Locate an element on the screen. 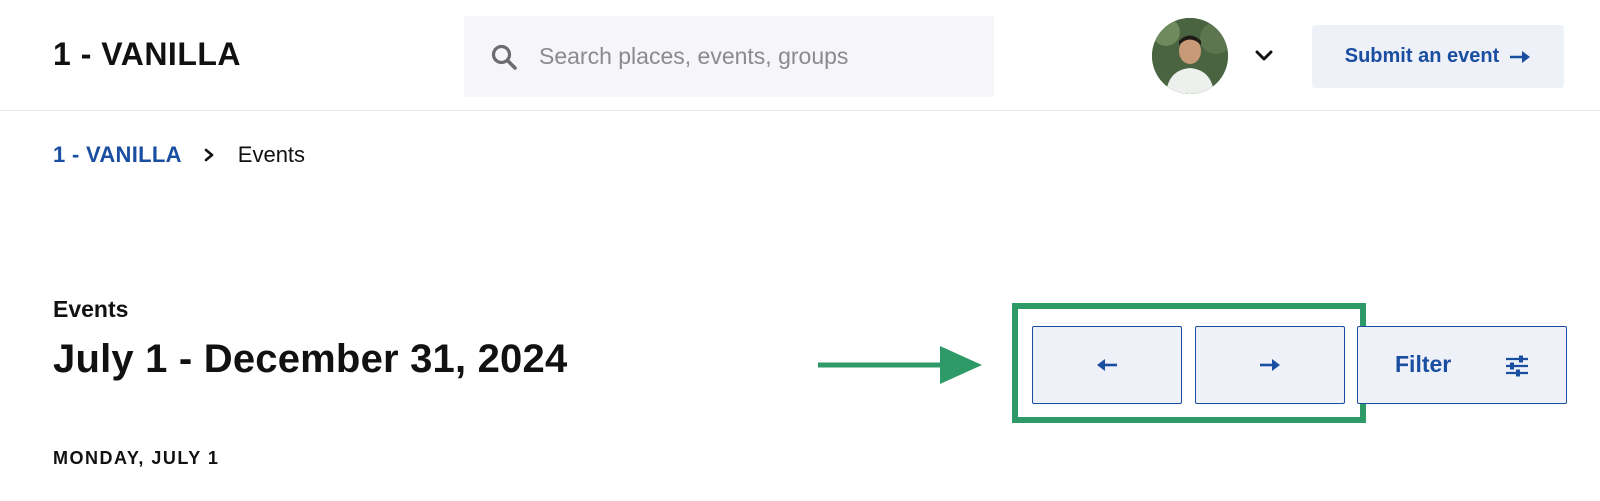 Image resolution: width=1600 pixels, height=501 pixels. previous-period-button is located at coordinates (1107, 365).